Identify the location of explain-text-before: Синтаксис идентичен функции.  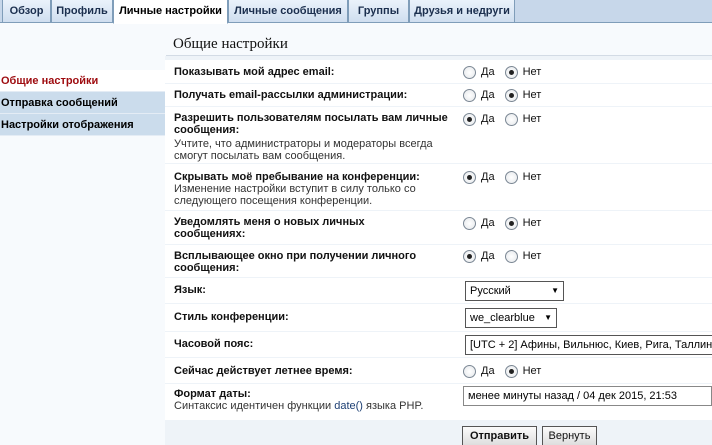
(254, 406).